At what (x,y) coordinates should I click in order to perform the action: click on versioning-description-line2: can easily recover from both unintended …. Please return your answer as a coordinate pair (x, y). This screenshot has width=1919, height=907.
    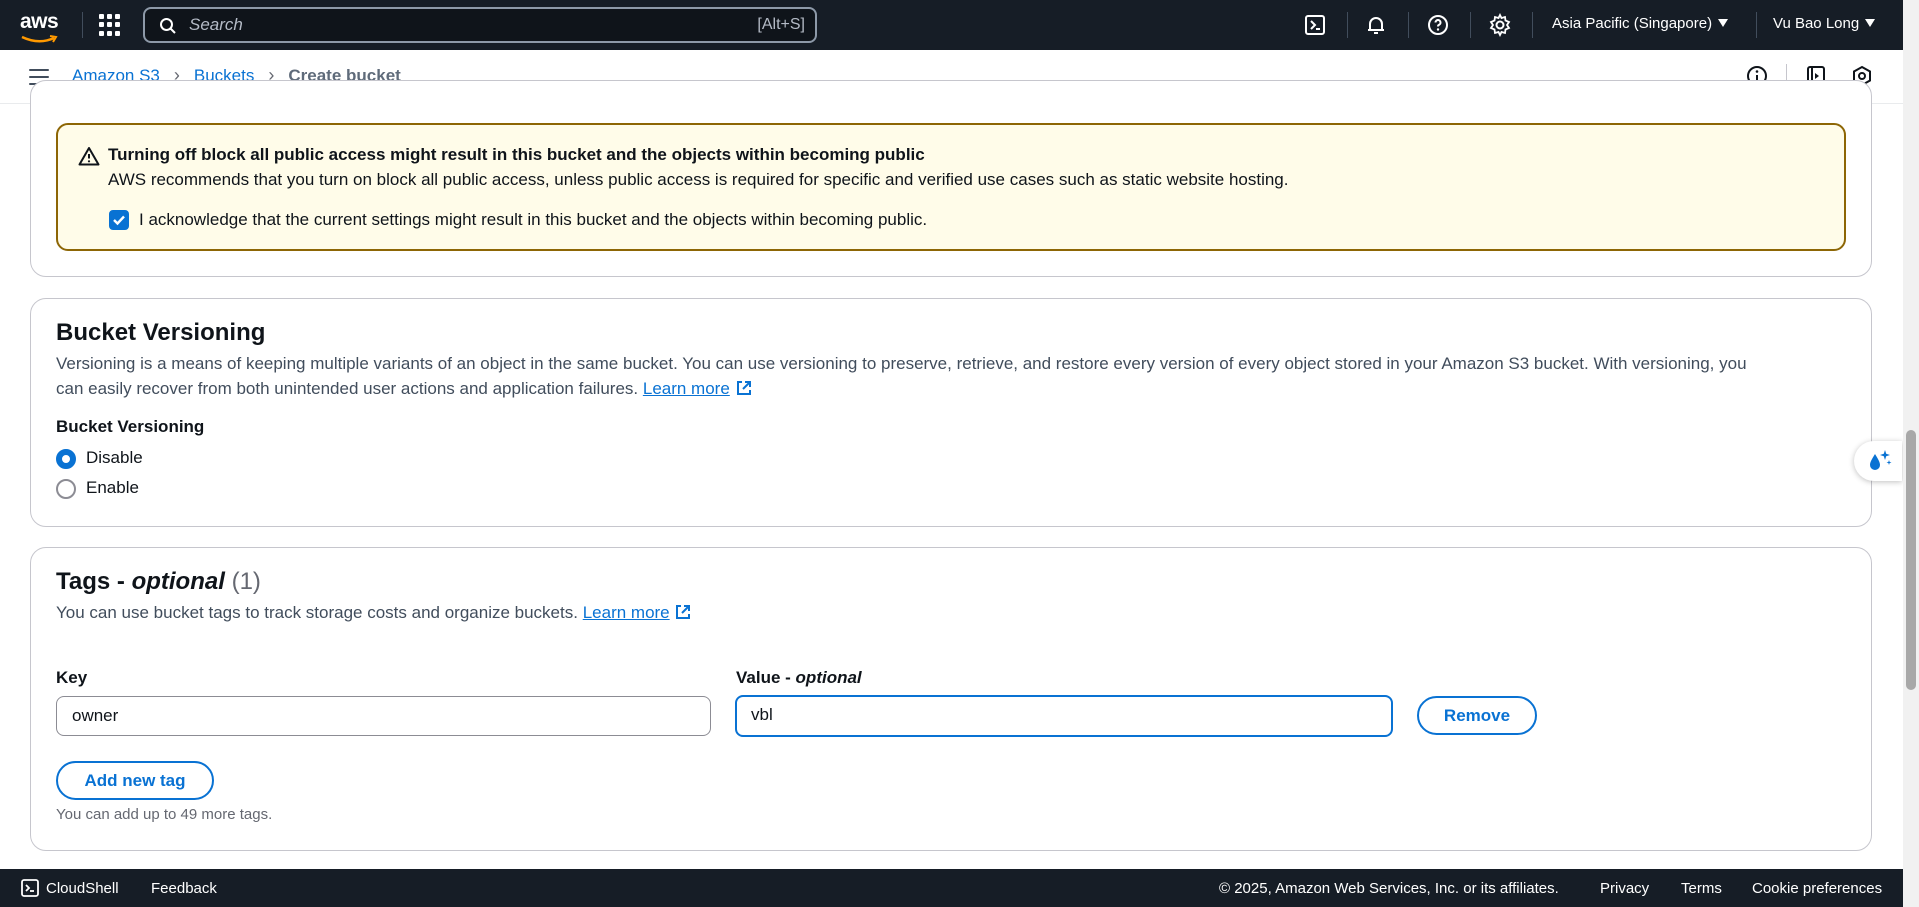
    Looking at the image, I should click on (347, 388).